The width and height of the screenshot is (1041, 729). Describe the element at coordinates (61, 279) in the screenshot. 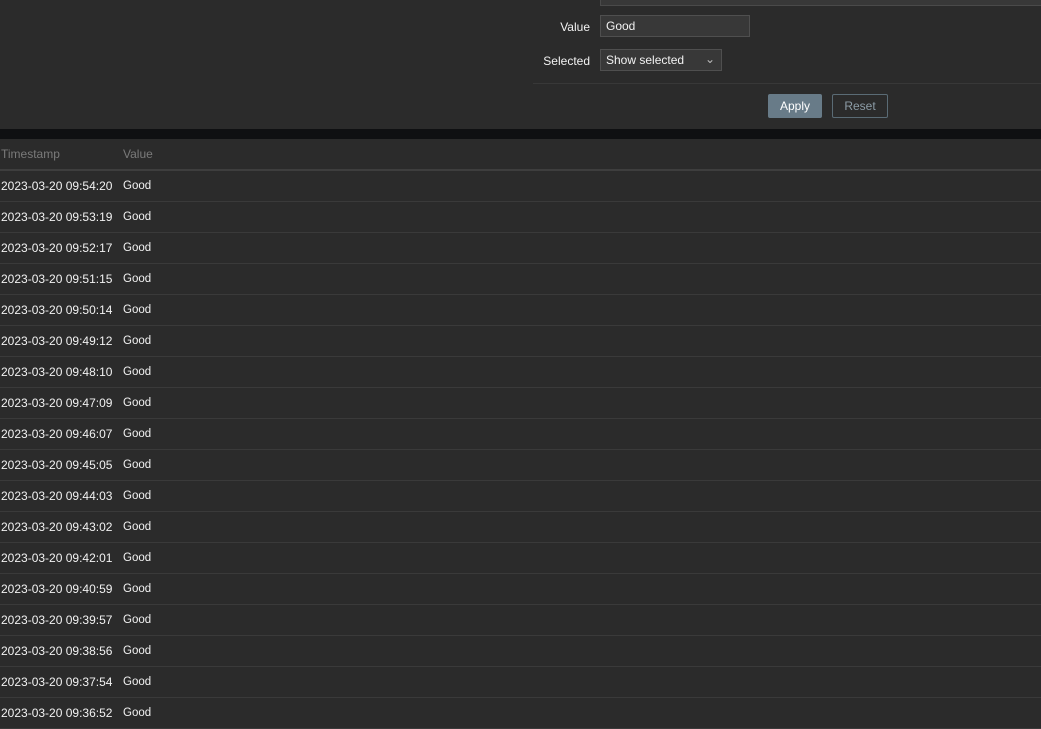

I see `timestamp-cell: 2023-03-20 09:51:15` at that location.